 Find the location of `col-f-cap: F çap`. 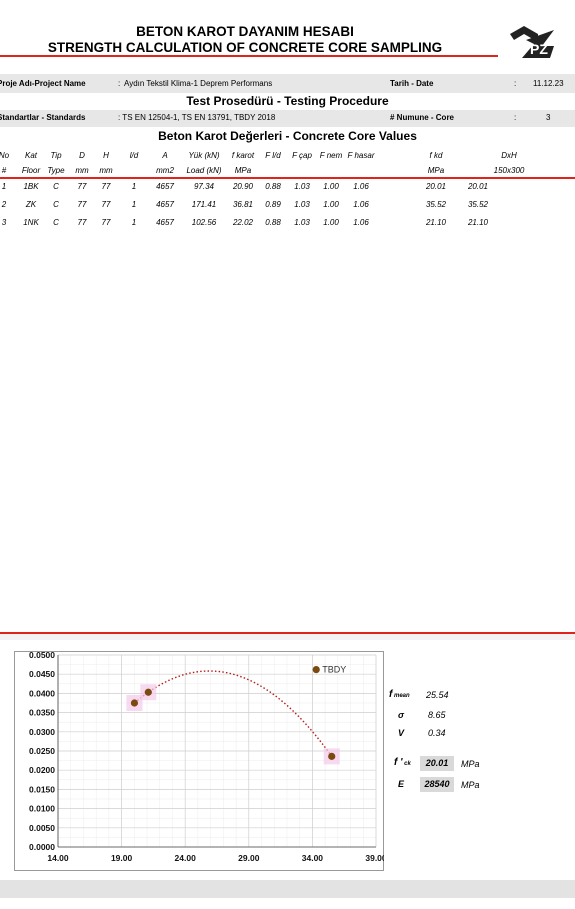

col-f-cap: F çap is located at coordinates (302, 155).